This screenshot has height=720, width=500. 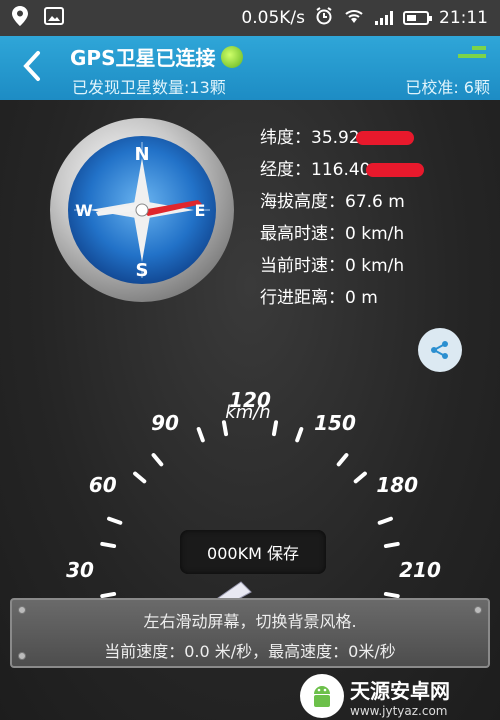 I want to click on compass: N S W E, so click(x=142, y=210).